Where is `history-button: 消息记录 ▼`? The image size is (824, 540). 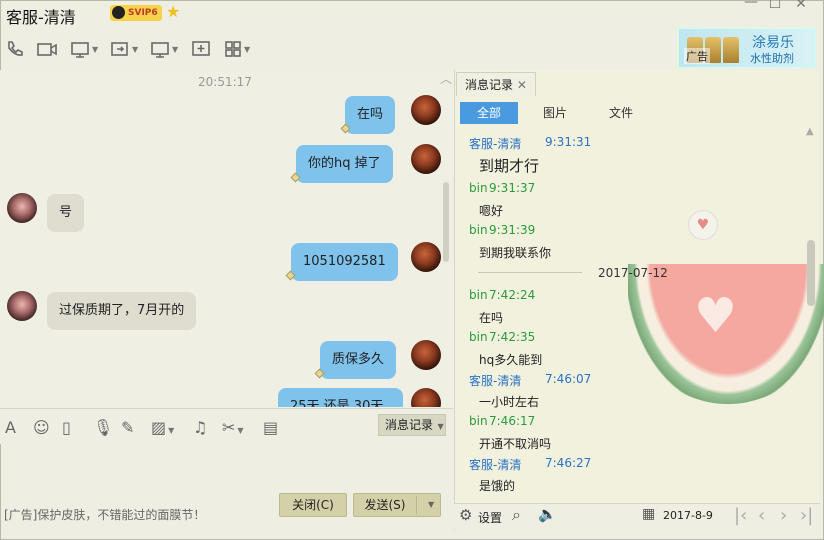 history-button: 消息记录 ▼ is located at coordinates (412, 425).